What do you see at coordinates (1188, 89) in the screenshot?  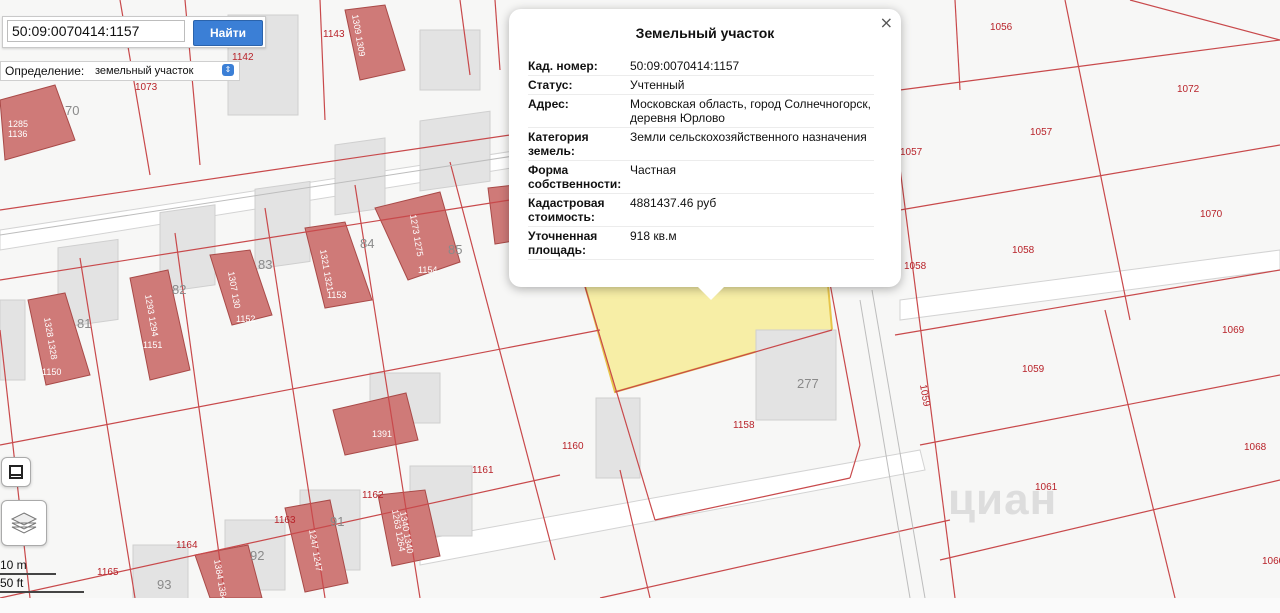 I see `parcel-label: 1072` at bounding box center [1188, 89].